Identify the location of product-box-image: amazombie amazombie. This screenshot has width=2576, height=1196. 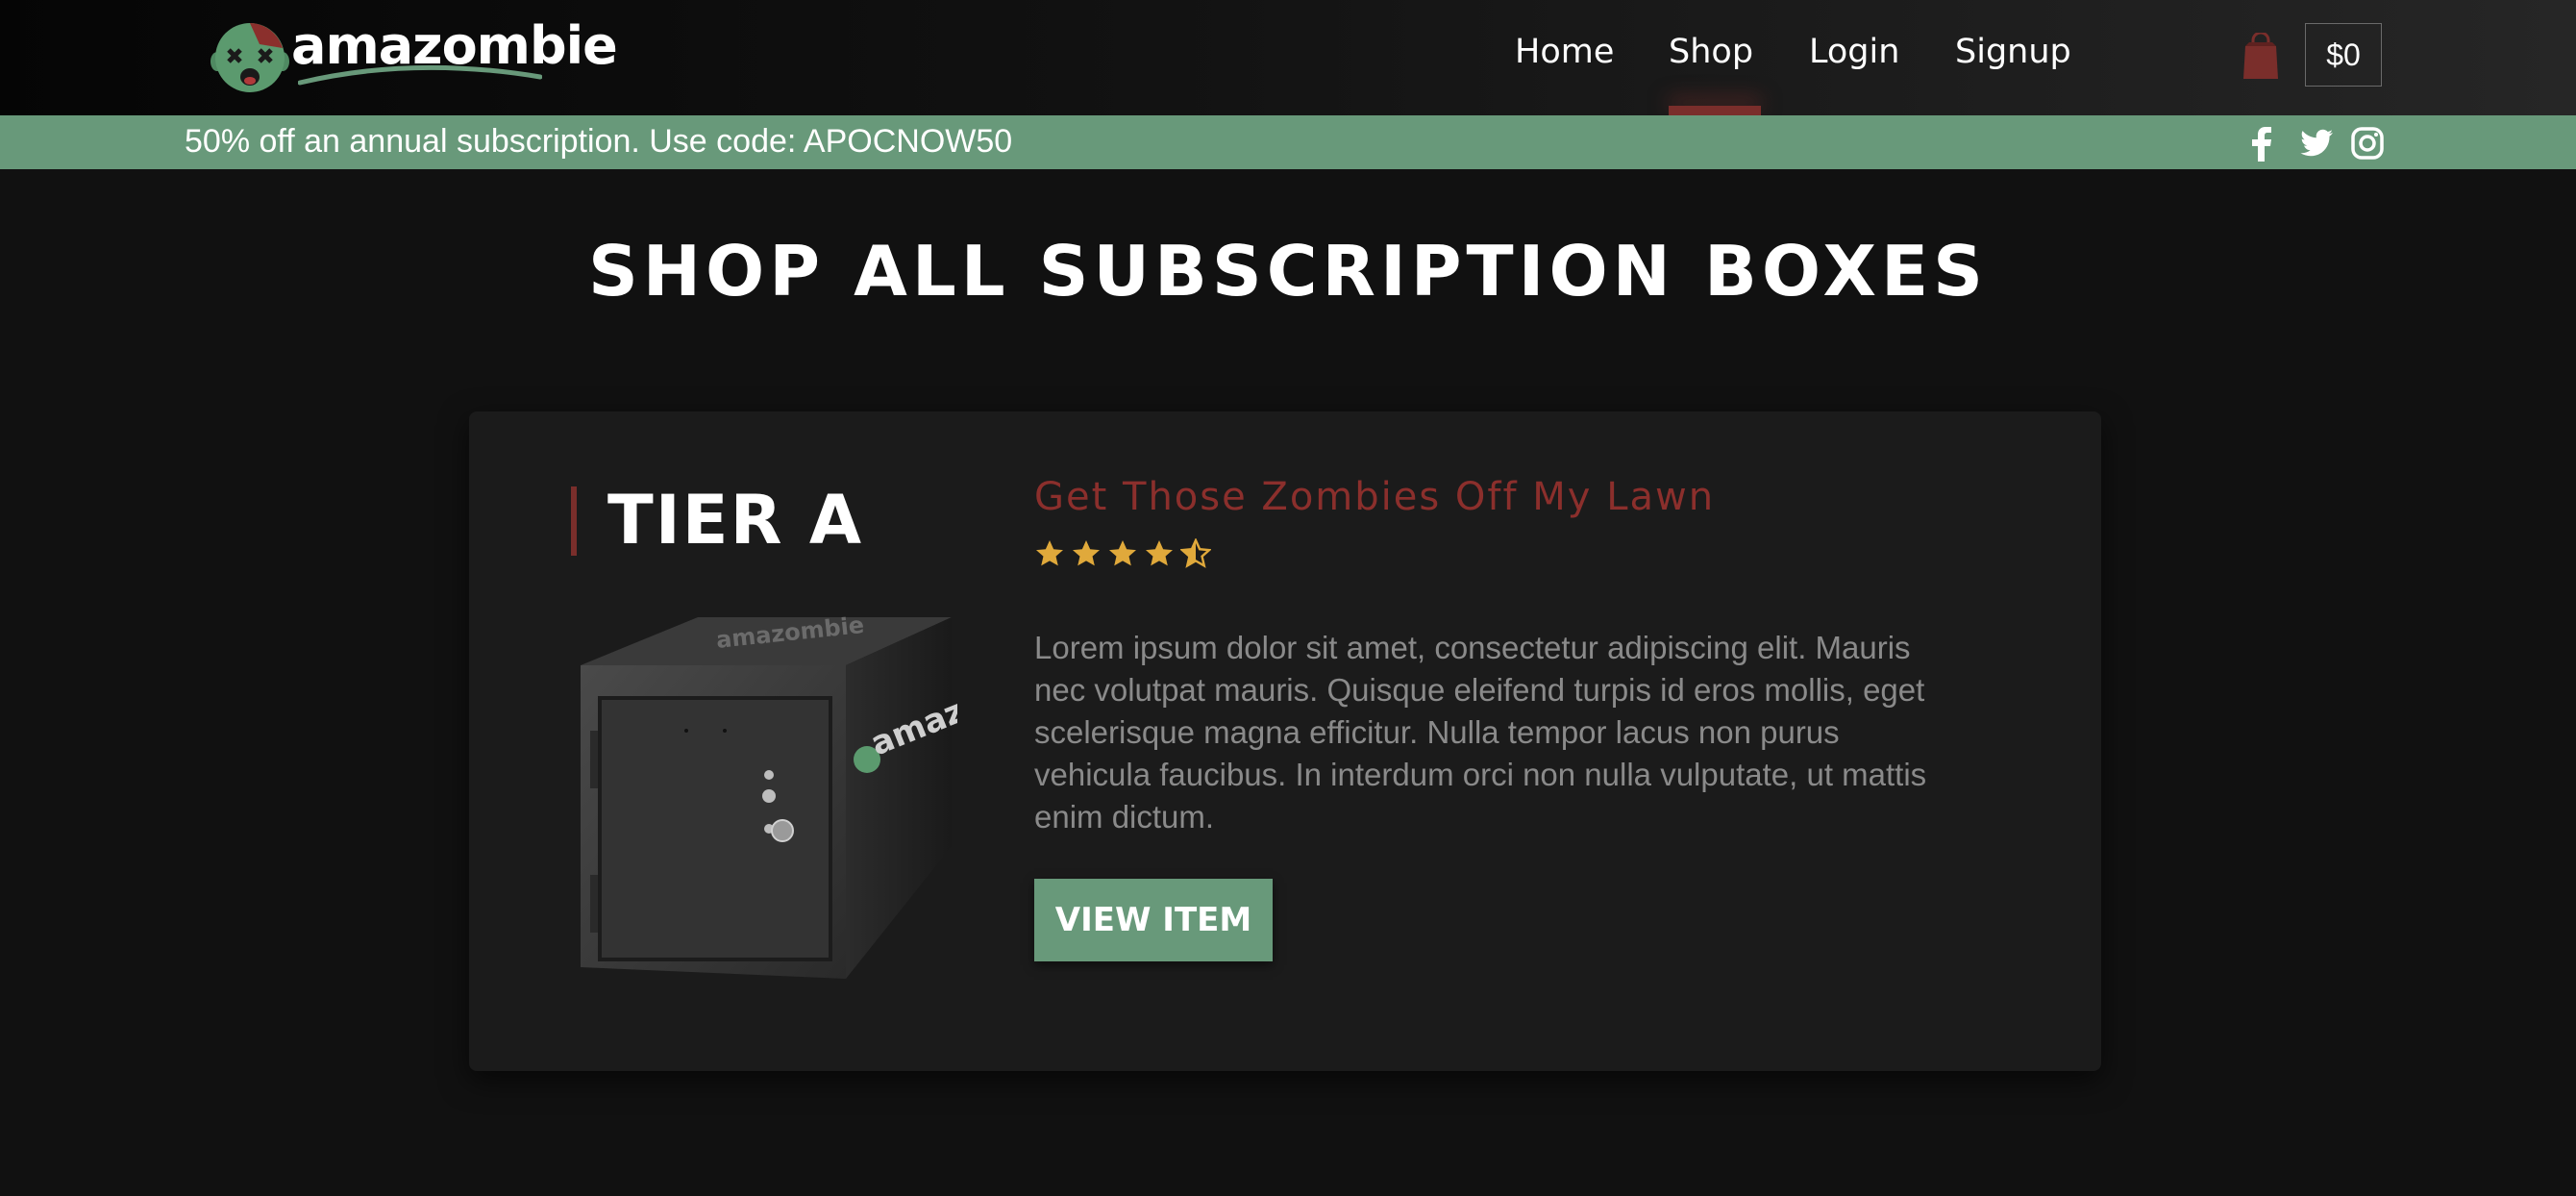
(765, 807).